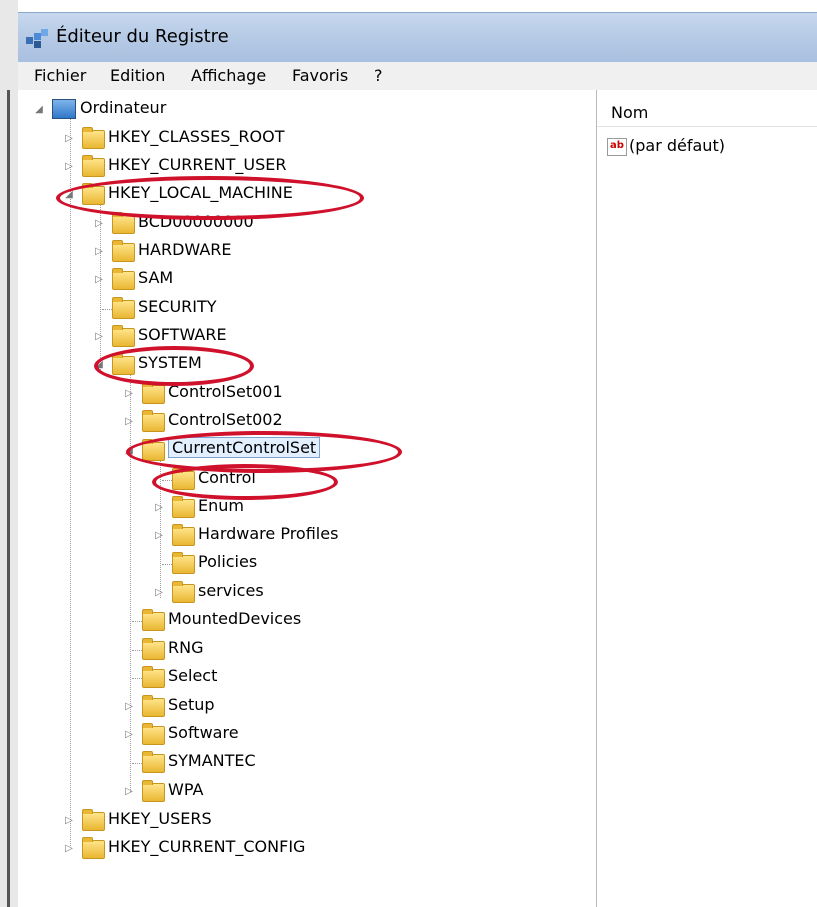 The width and height of the screenshot is (817, 907). I want to click on menu-bar: Fichier Edition Affichage Favoris ?, so click(417, 76).